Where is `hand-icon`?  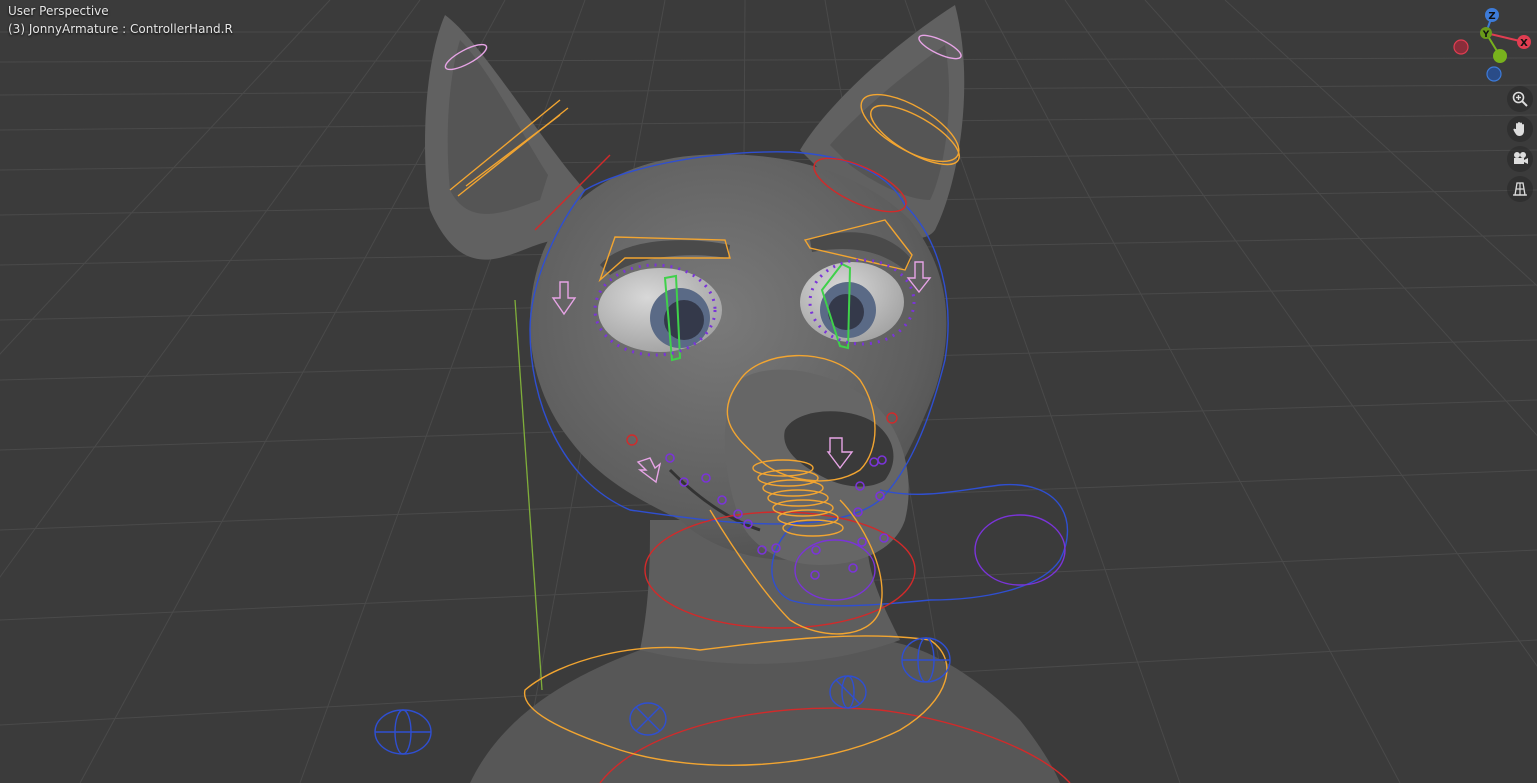
hand-icon is located at coordinates (1518, 129).